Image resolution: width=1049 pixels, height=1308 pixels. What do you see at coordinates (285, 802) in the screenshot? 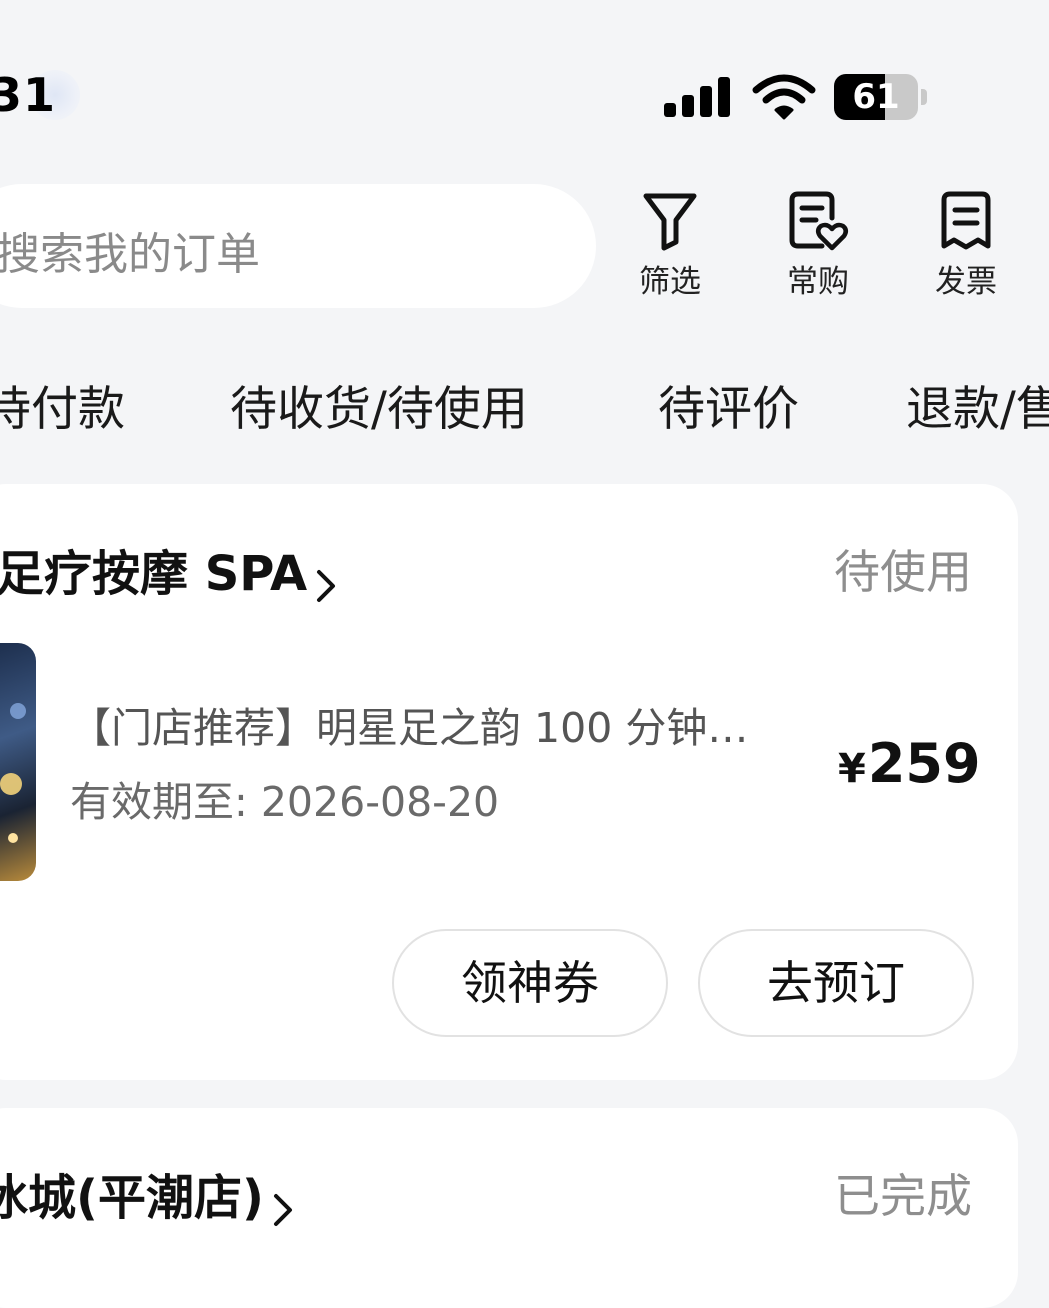
I see `valid-until: 有效期至: 2026-08-20` at bounding box center [285, 802].